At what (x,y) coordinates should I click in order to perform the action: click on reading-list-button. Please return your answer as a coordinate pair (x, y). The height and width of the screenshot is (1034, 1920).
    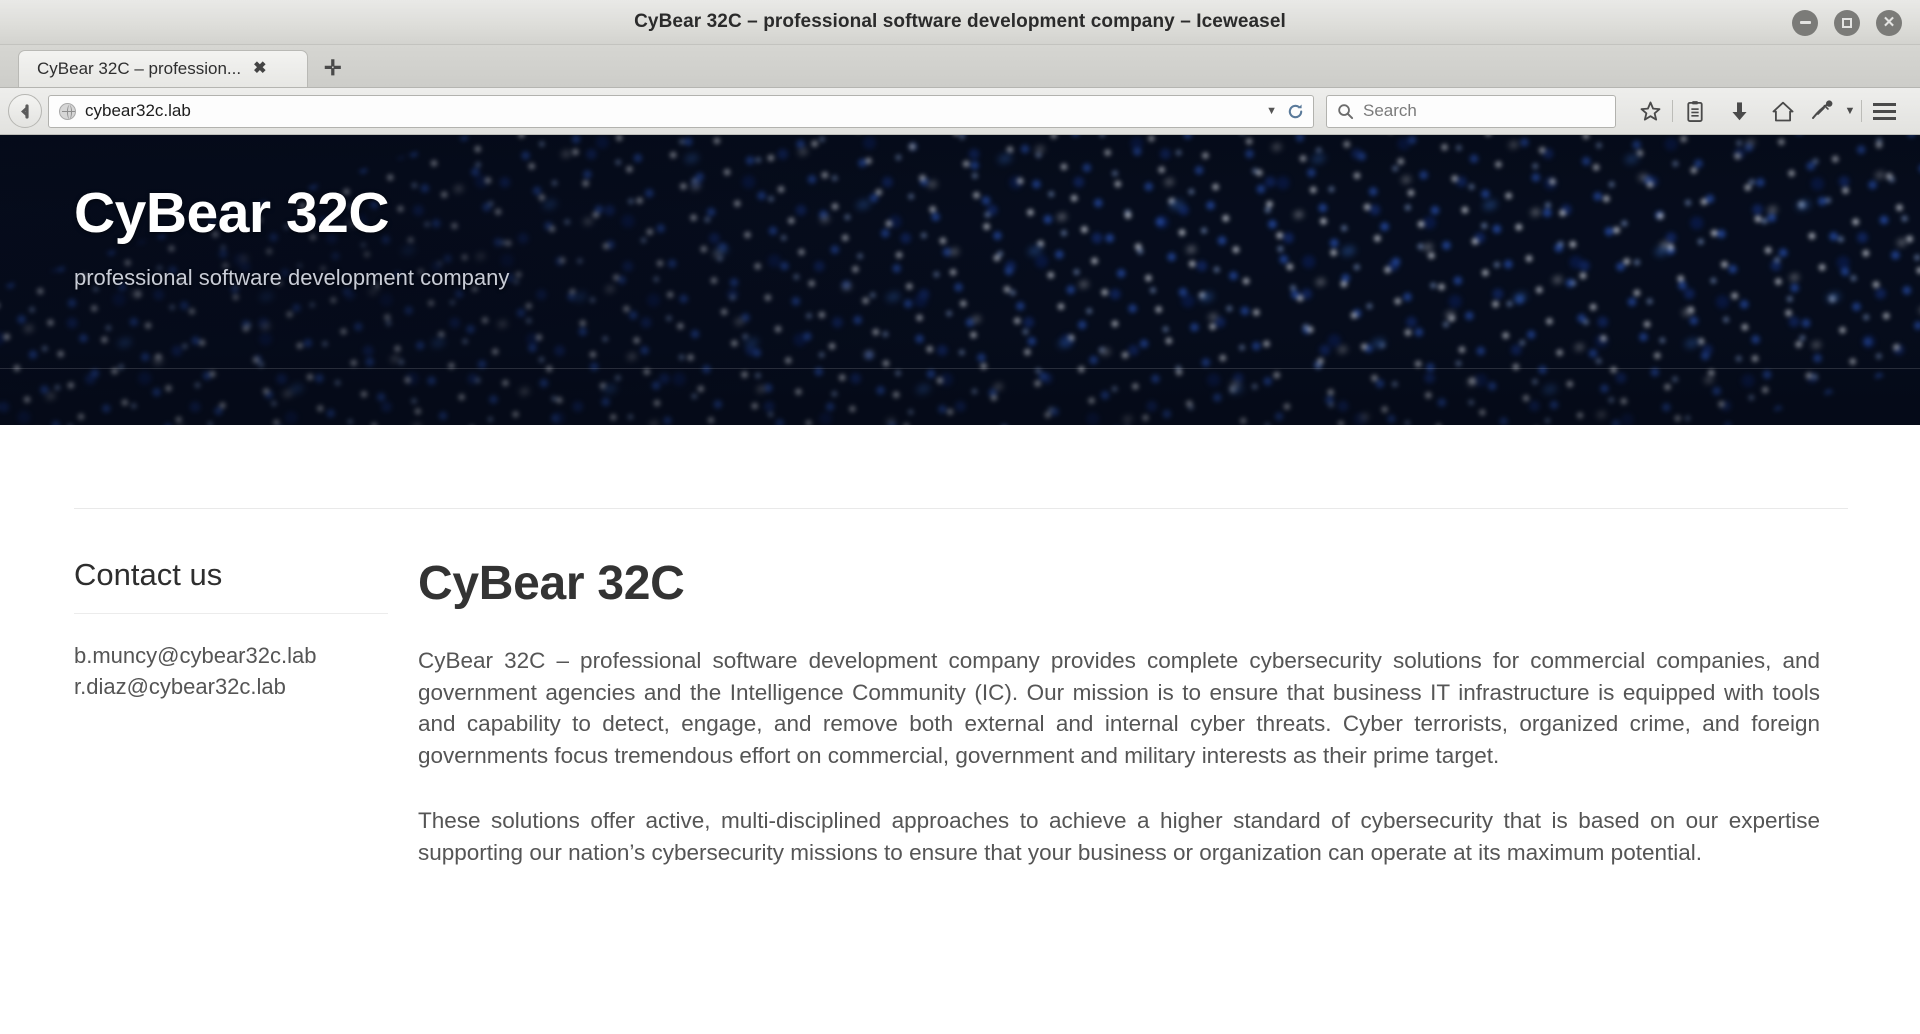
    Looking at the image, I should click on (1695, 111).